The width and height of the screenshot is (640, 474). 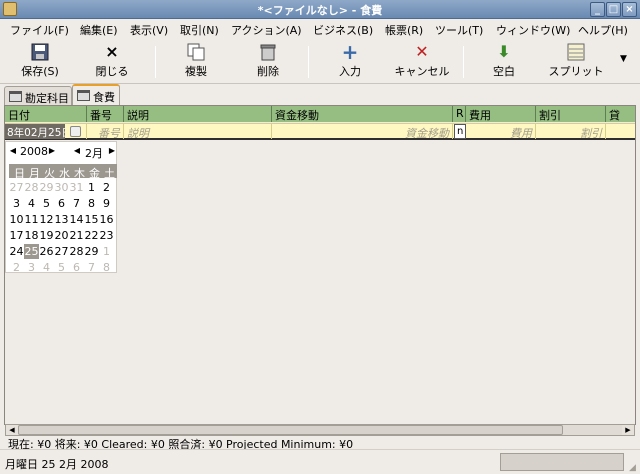 I want to click on calendar-toggle-icon, so click(x=75, y=131).